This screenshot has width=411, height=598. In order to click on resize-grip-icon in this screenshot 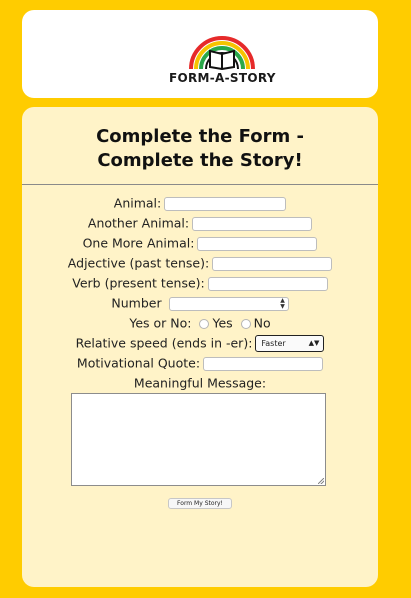, I will do `click(321, 481)`.